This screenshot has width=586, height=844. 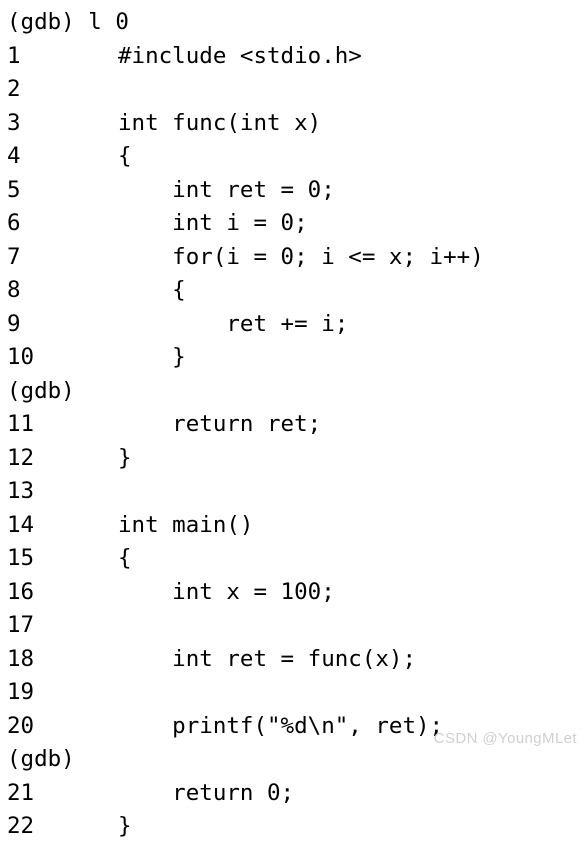 What do you see at coordinates (14, 156) in the screenshot?
I see `source-line-number: 4` at bounding box center [14, 156].